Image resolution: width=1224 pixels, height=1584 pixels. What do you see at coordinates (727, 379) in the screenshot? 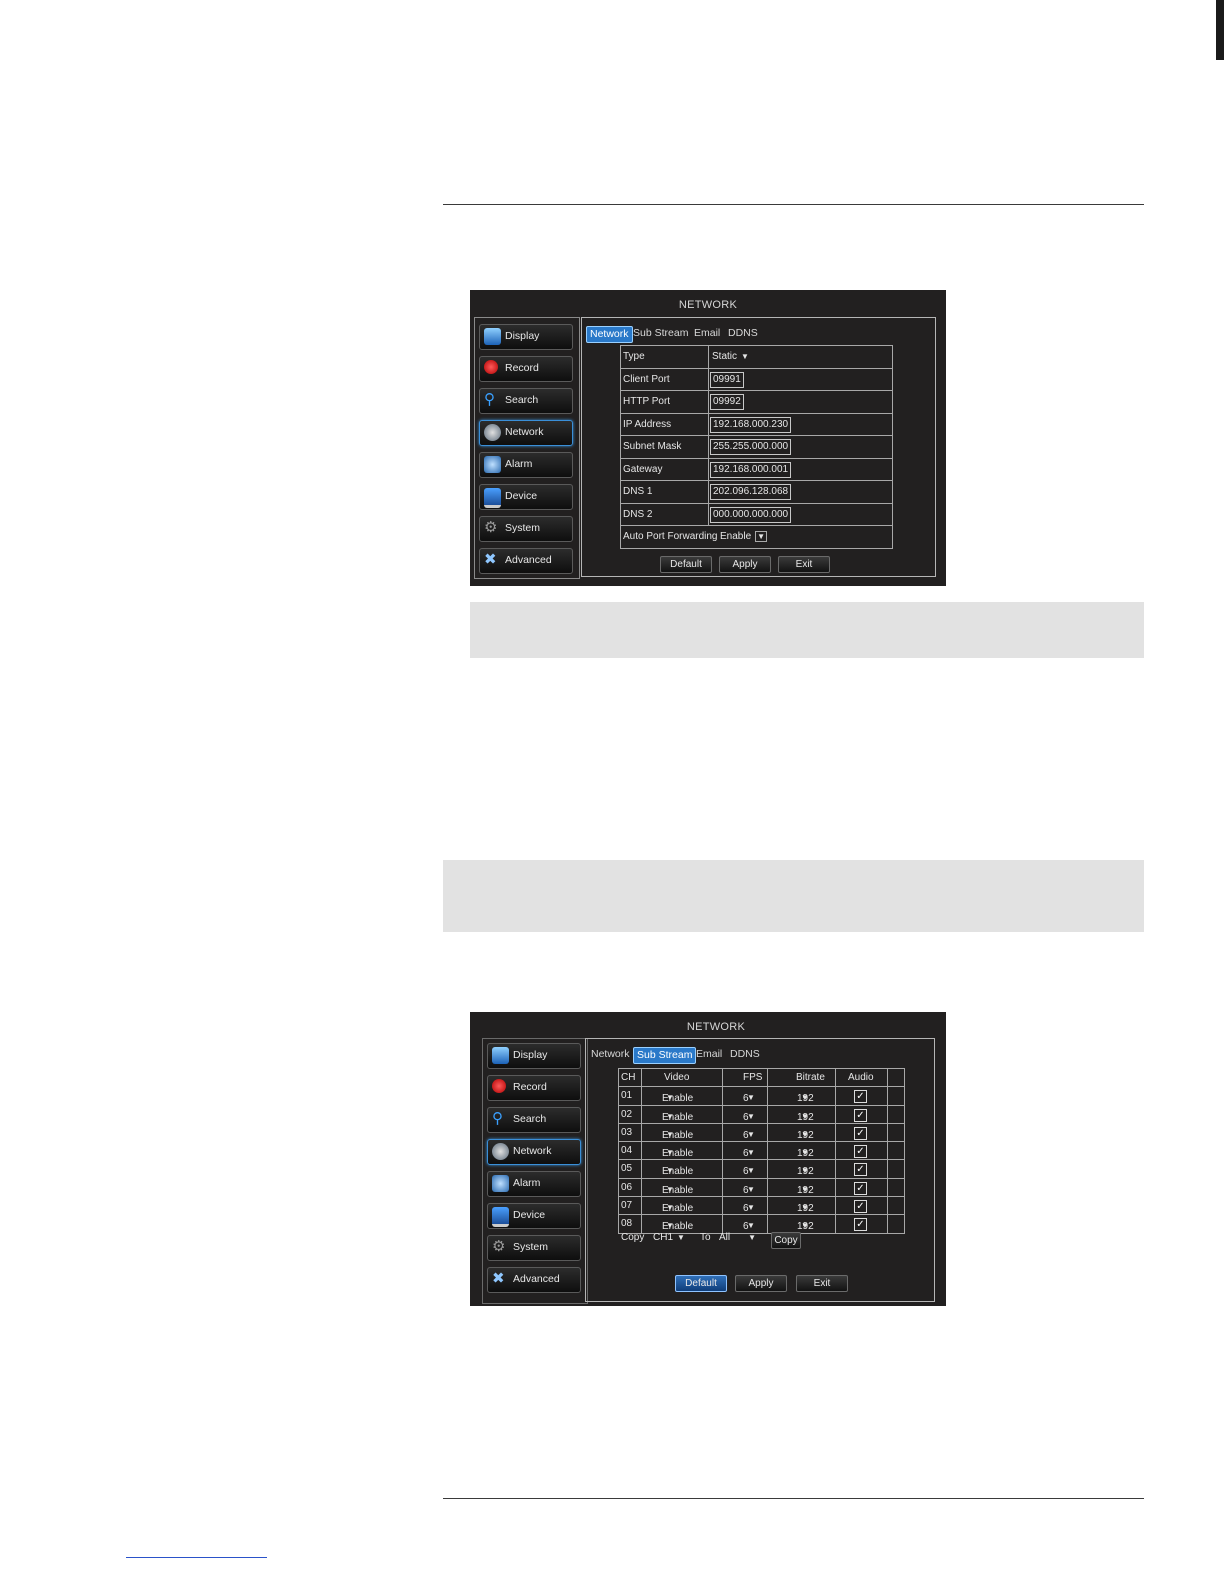
I see `client-port-input: 09991` at bounding box center [727, 379].